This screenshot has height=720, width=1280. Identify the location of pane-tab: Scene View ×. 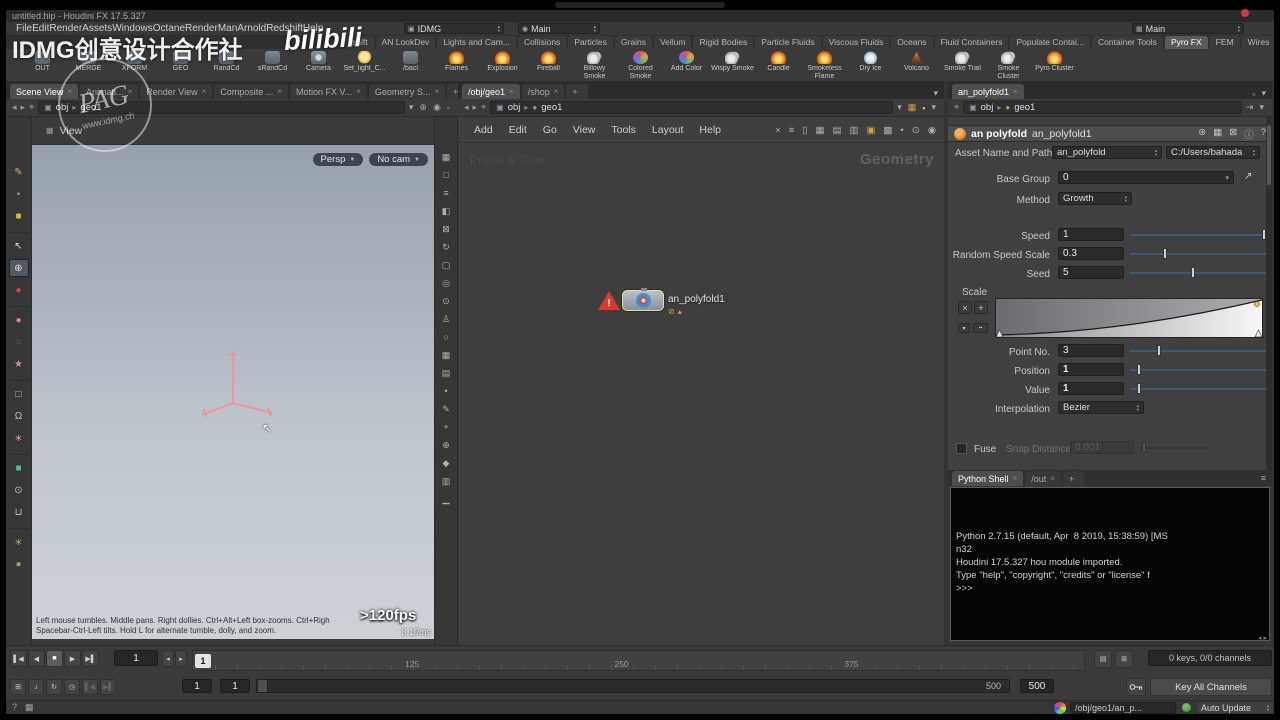
(44, 91).